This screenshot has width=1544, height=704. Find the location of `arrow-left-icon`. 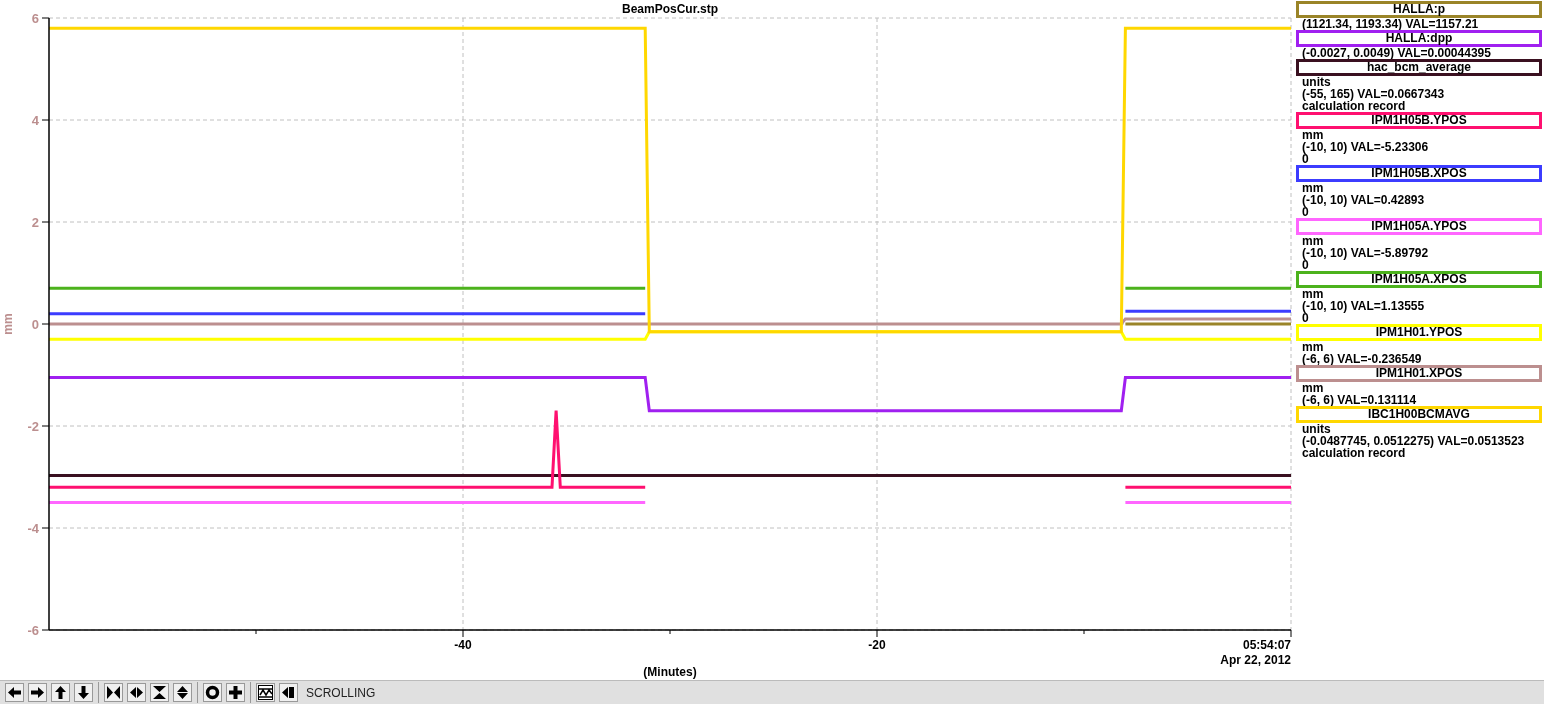

arrow-left-icon is located at coordinates (14, 692).